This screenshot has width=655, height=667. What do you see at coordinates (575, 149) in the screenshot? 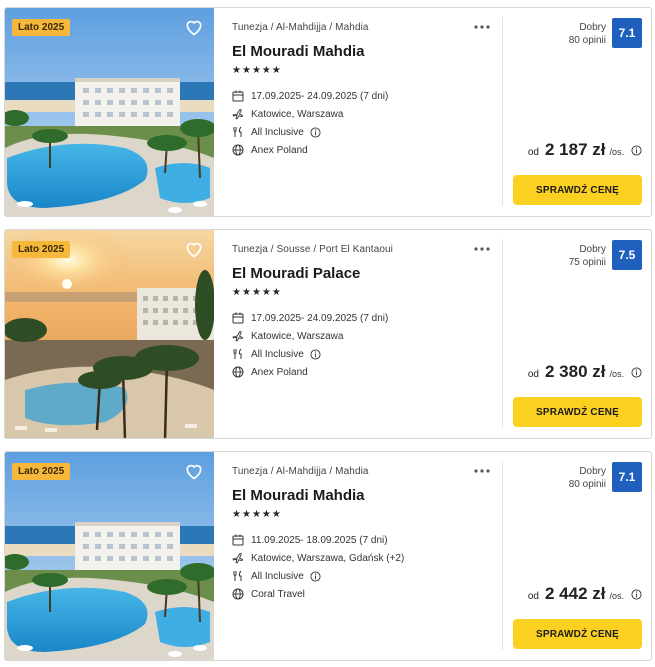
I see `price-value: 2 187 zł` at bounding box center [575, 149].